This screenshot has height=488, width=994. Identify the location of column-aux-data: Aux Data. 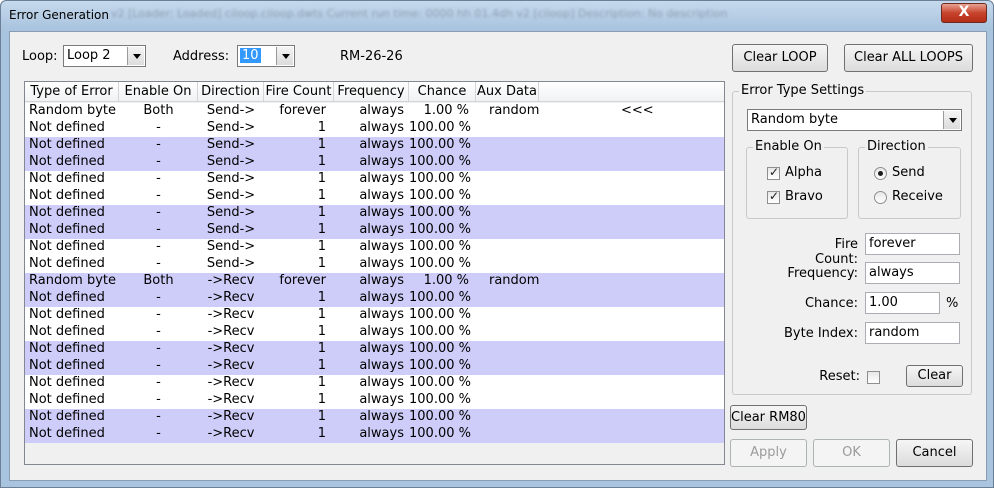
(507, 92).